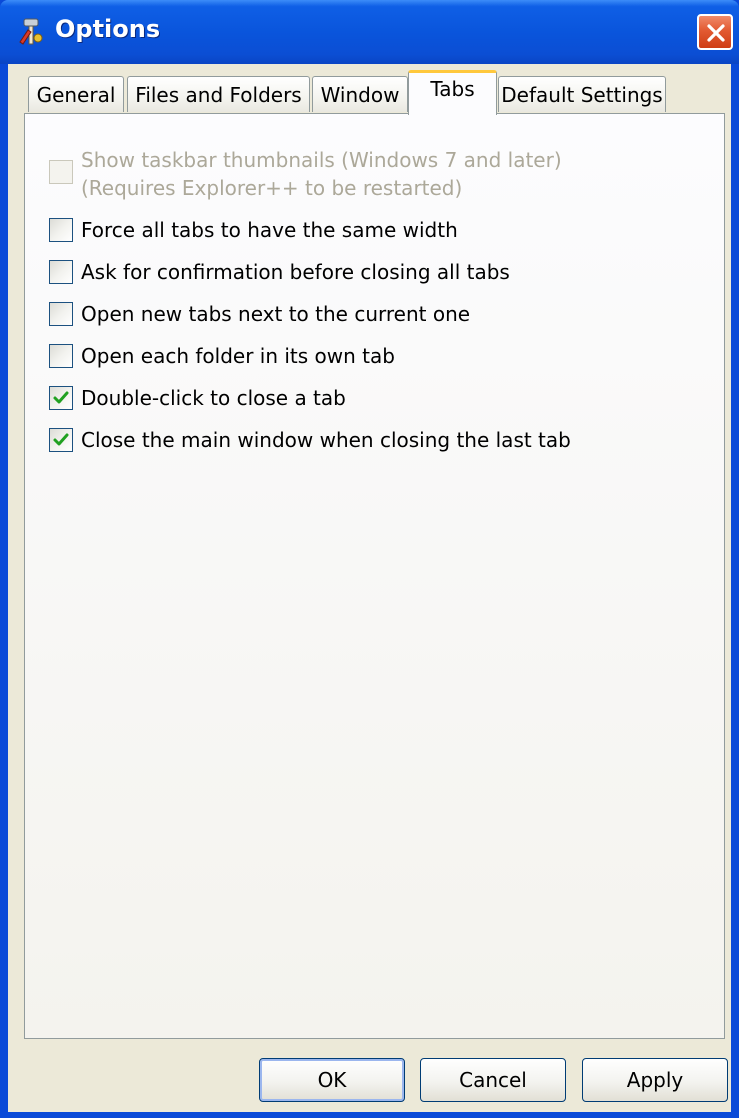 Image resolution: width=739 pixels, height=1118 pixels. What do you see at coordinates (61, 172) in the screenshot?
I see `checkbox-taskbar-thumbnails` at bounding box center [61, 172].